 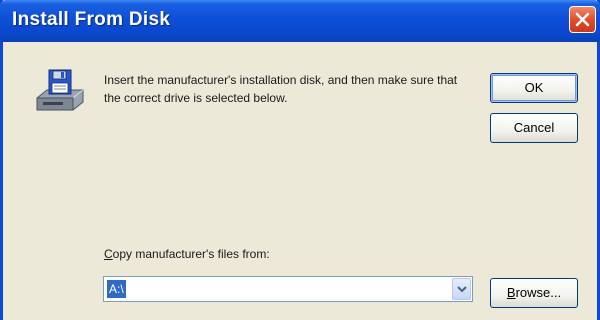 I want to click on copy-from-label-text: opy manufacturer's files from:, so click(x=191, y=254).